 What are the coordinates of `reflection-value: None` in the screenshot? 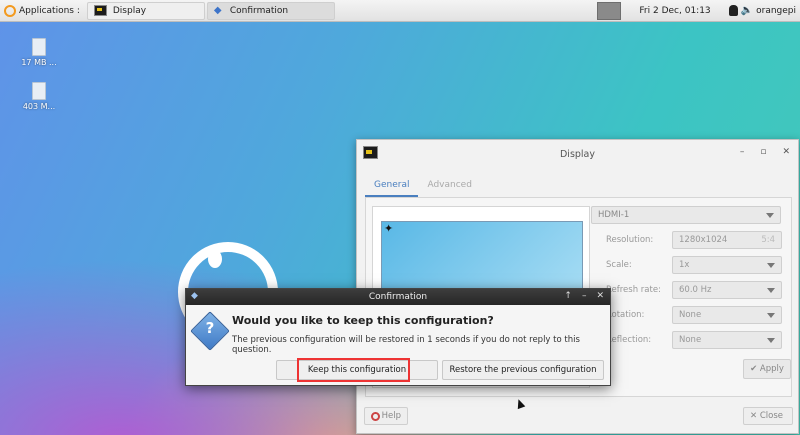 It's located at (690, 340).